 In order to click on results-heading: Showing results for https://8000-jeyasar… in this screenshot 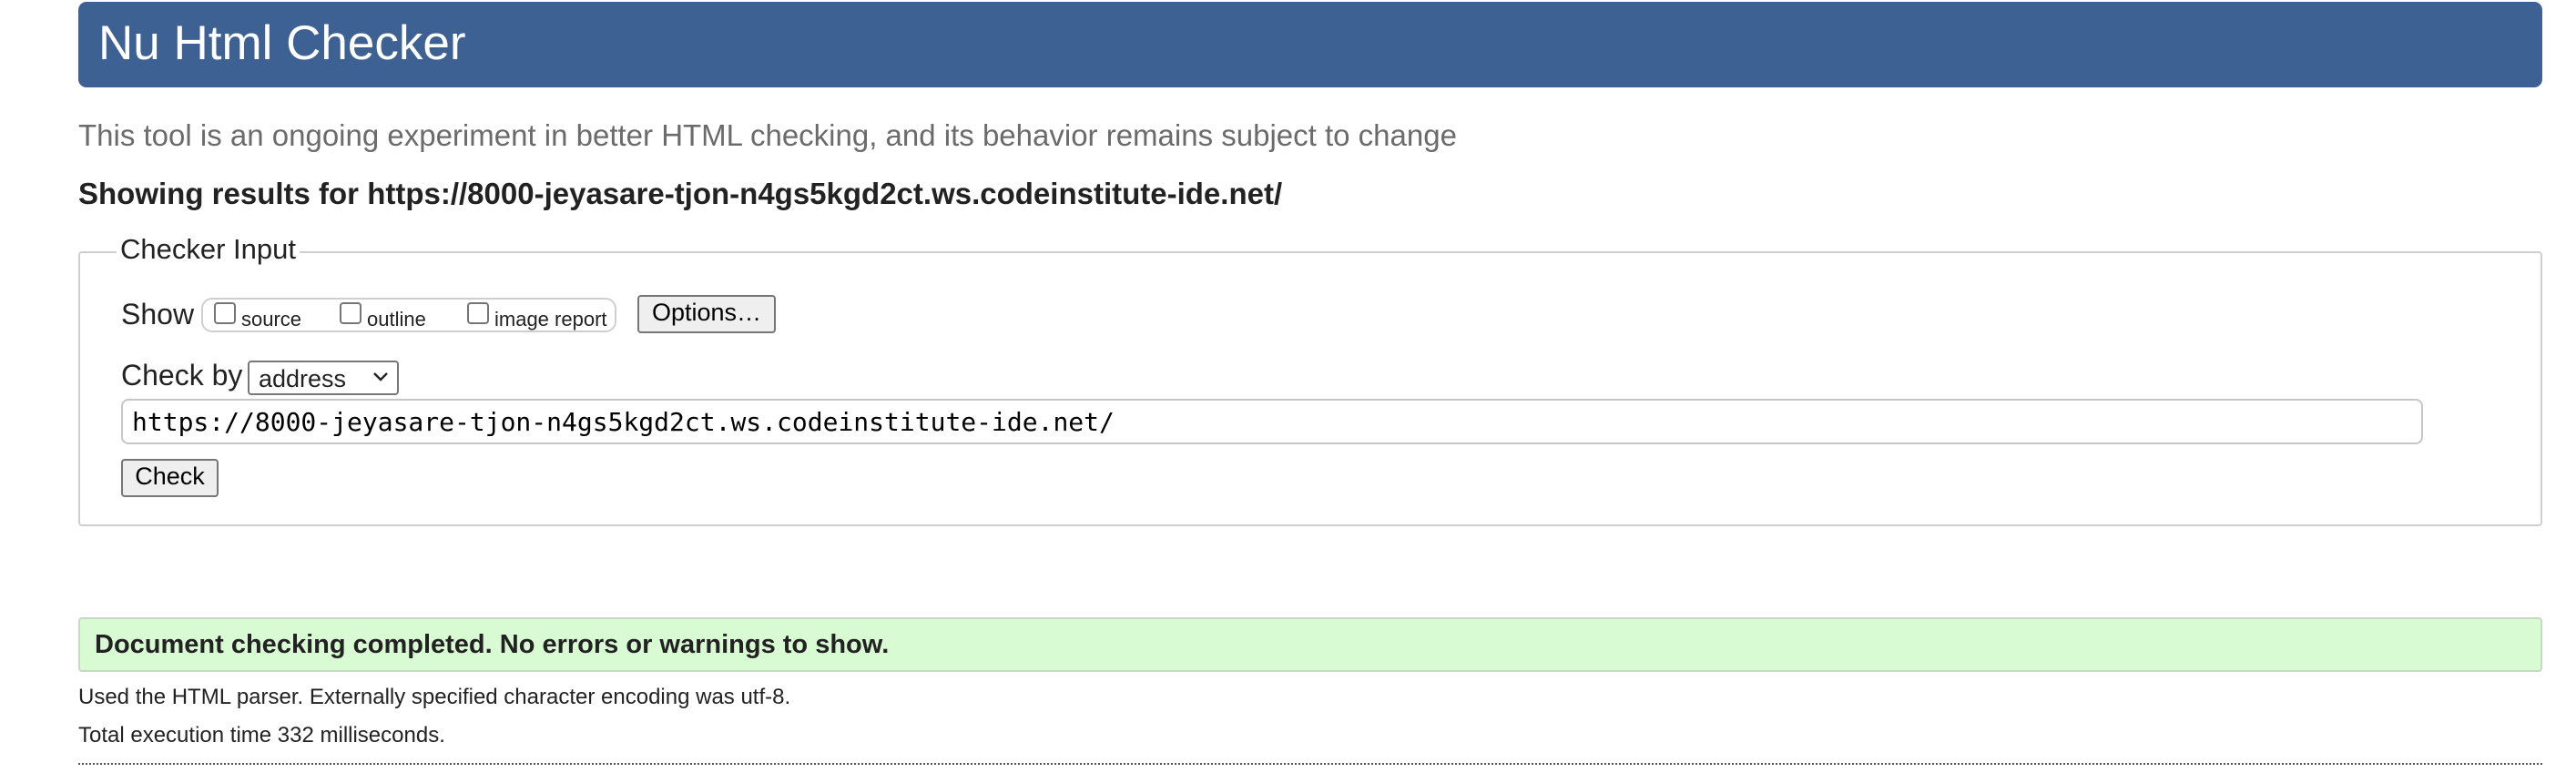, I will do `click(680, 194)`.